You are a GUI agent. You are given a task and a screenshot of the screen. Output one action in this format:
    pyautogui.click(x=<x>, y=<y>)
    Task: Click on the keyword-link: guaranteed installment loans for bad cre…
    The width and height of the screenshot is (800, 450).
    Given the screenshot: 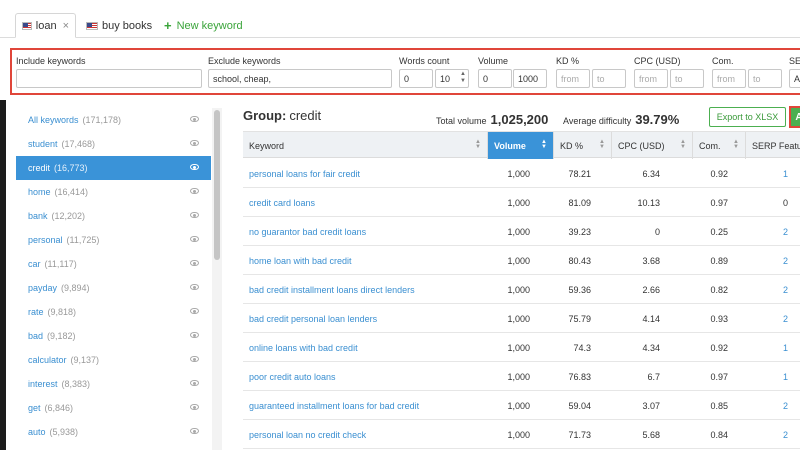 What is the action you would take?
    pyautogui.click(x=334, y=405)
    